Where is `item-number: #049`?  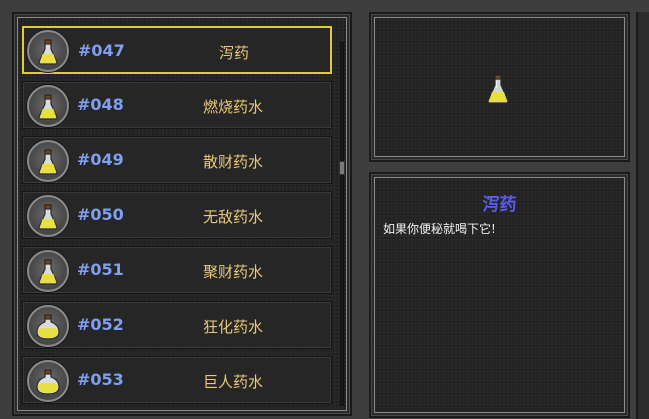 item-number: #049 is located at coordinates (100, 159).